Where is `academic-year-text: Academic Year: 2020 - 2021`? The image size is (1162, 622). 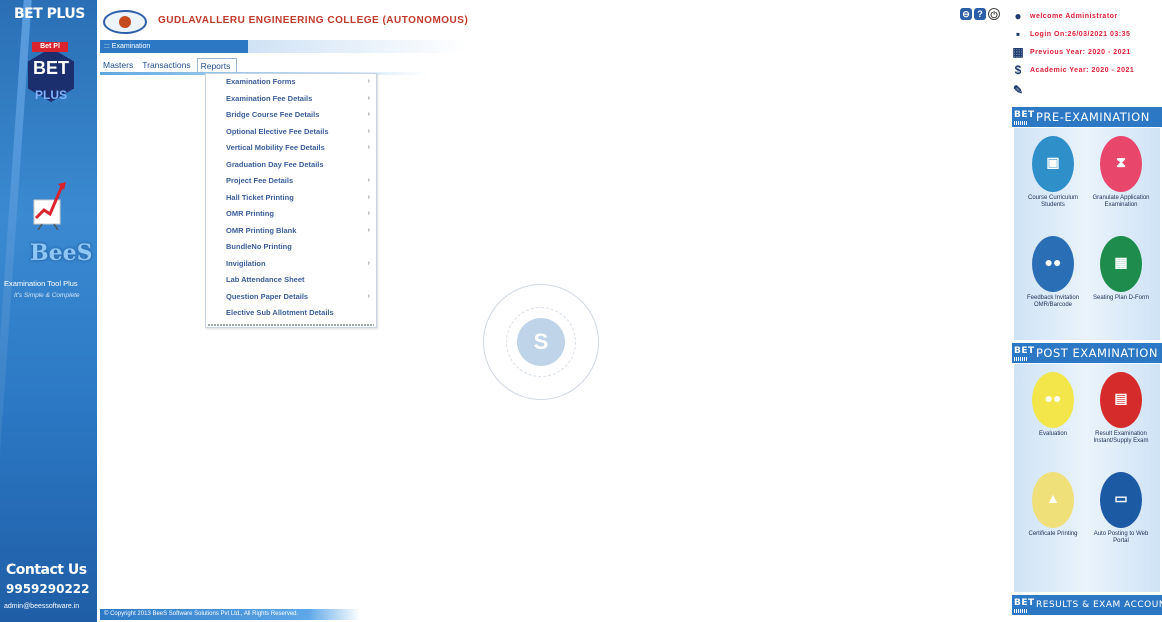
academic-year-text: Academic Year: 2020 - 2021 is located at coordinates (1082, 70).